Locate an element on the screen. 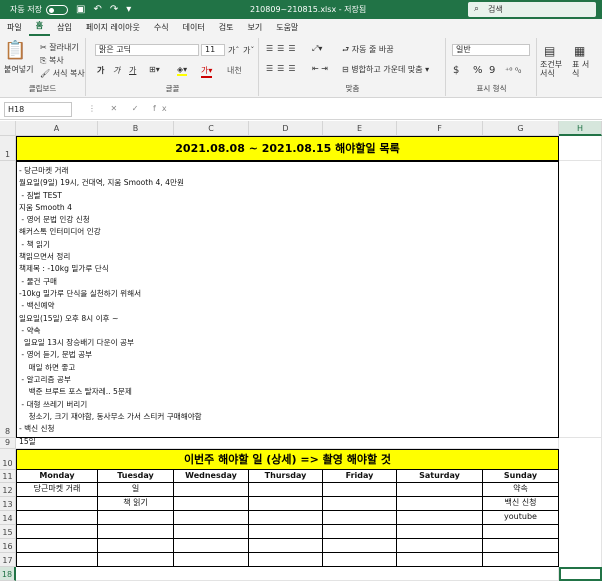 This screenshot has width=602, height=581. font-grow-button: 가ˆ is located at coordinates (233, 50).